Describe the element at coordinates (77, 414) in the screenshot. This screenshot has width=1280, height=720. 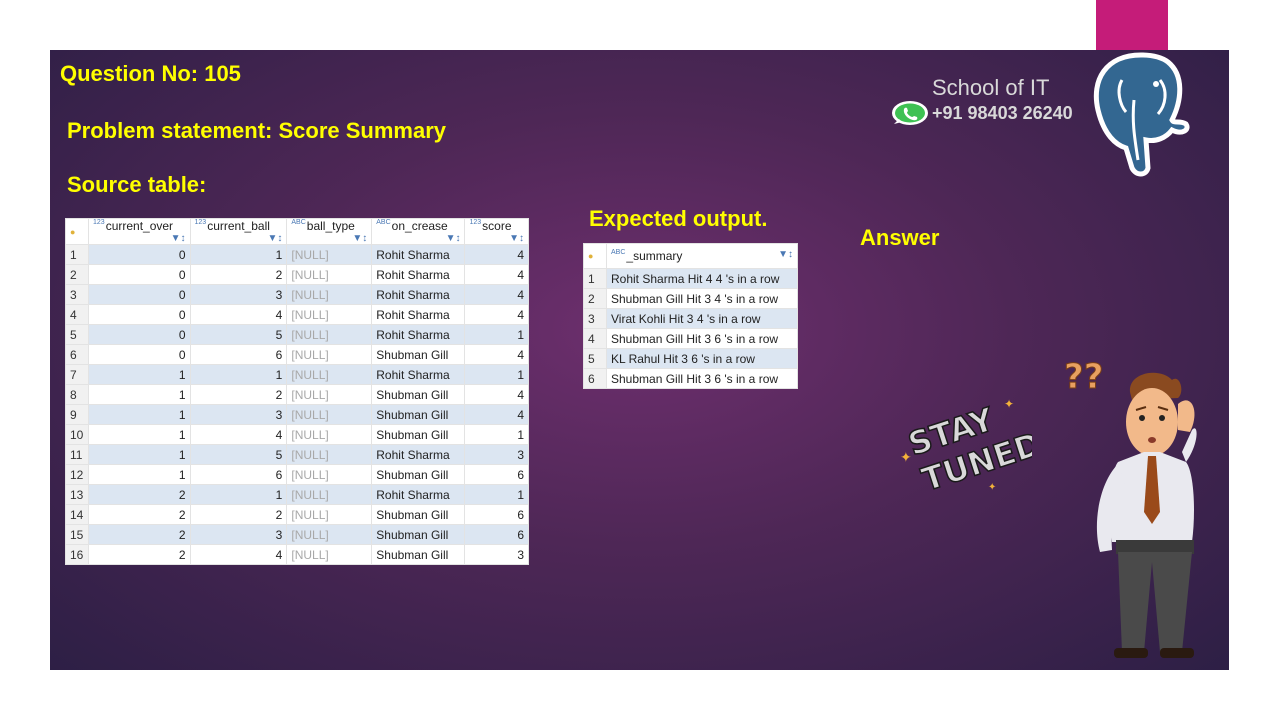
I see `row-number-cell: 9` at that location.